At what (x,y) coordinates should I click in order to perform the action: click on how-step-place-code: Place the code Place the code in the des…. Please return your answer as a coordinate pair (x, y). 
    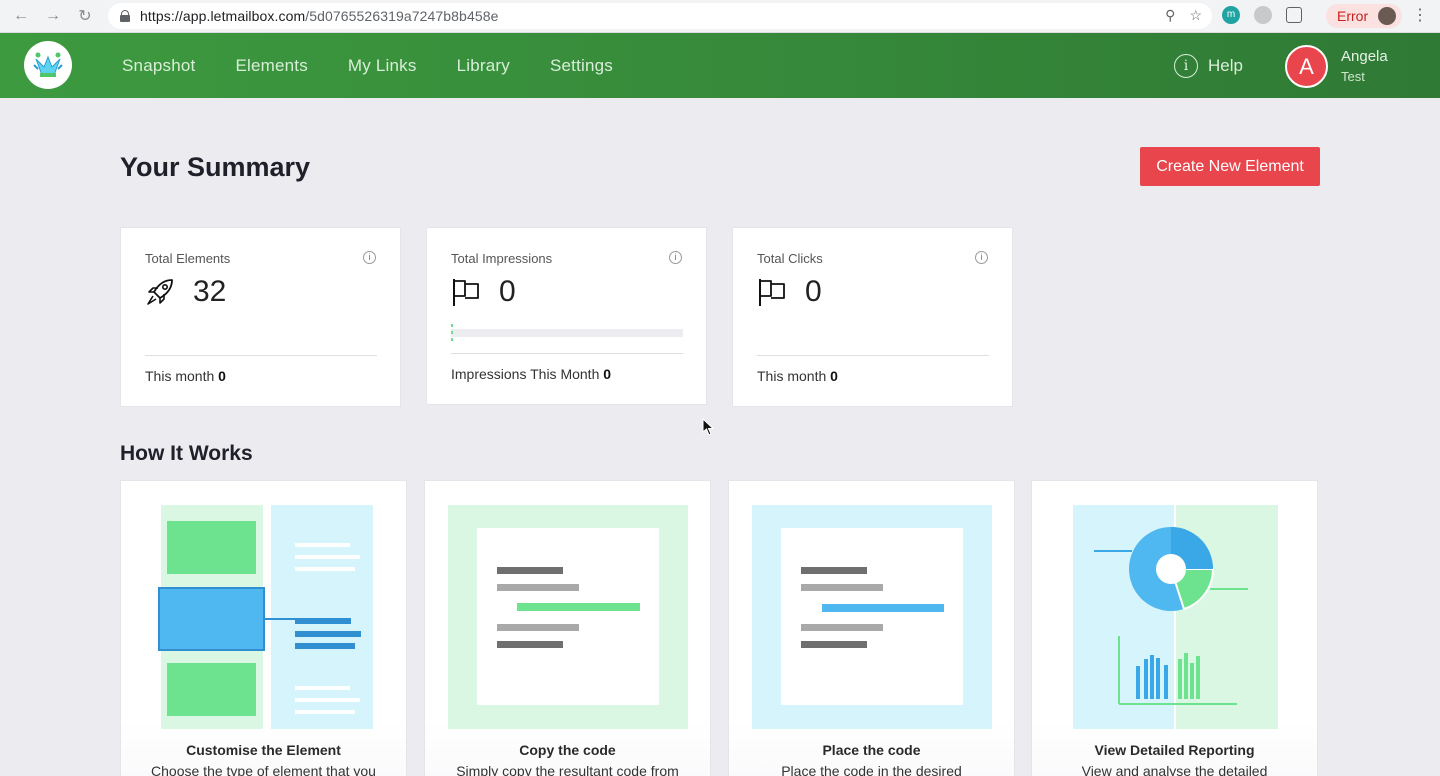
    Looking at the image, I should click on (871, 628).